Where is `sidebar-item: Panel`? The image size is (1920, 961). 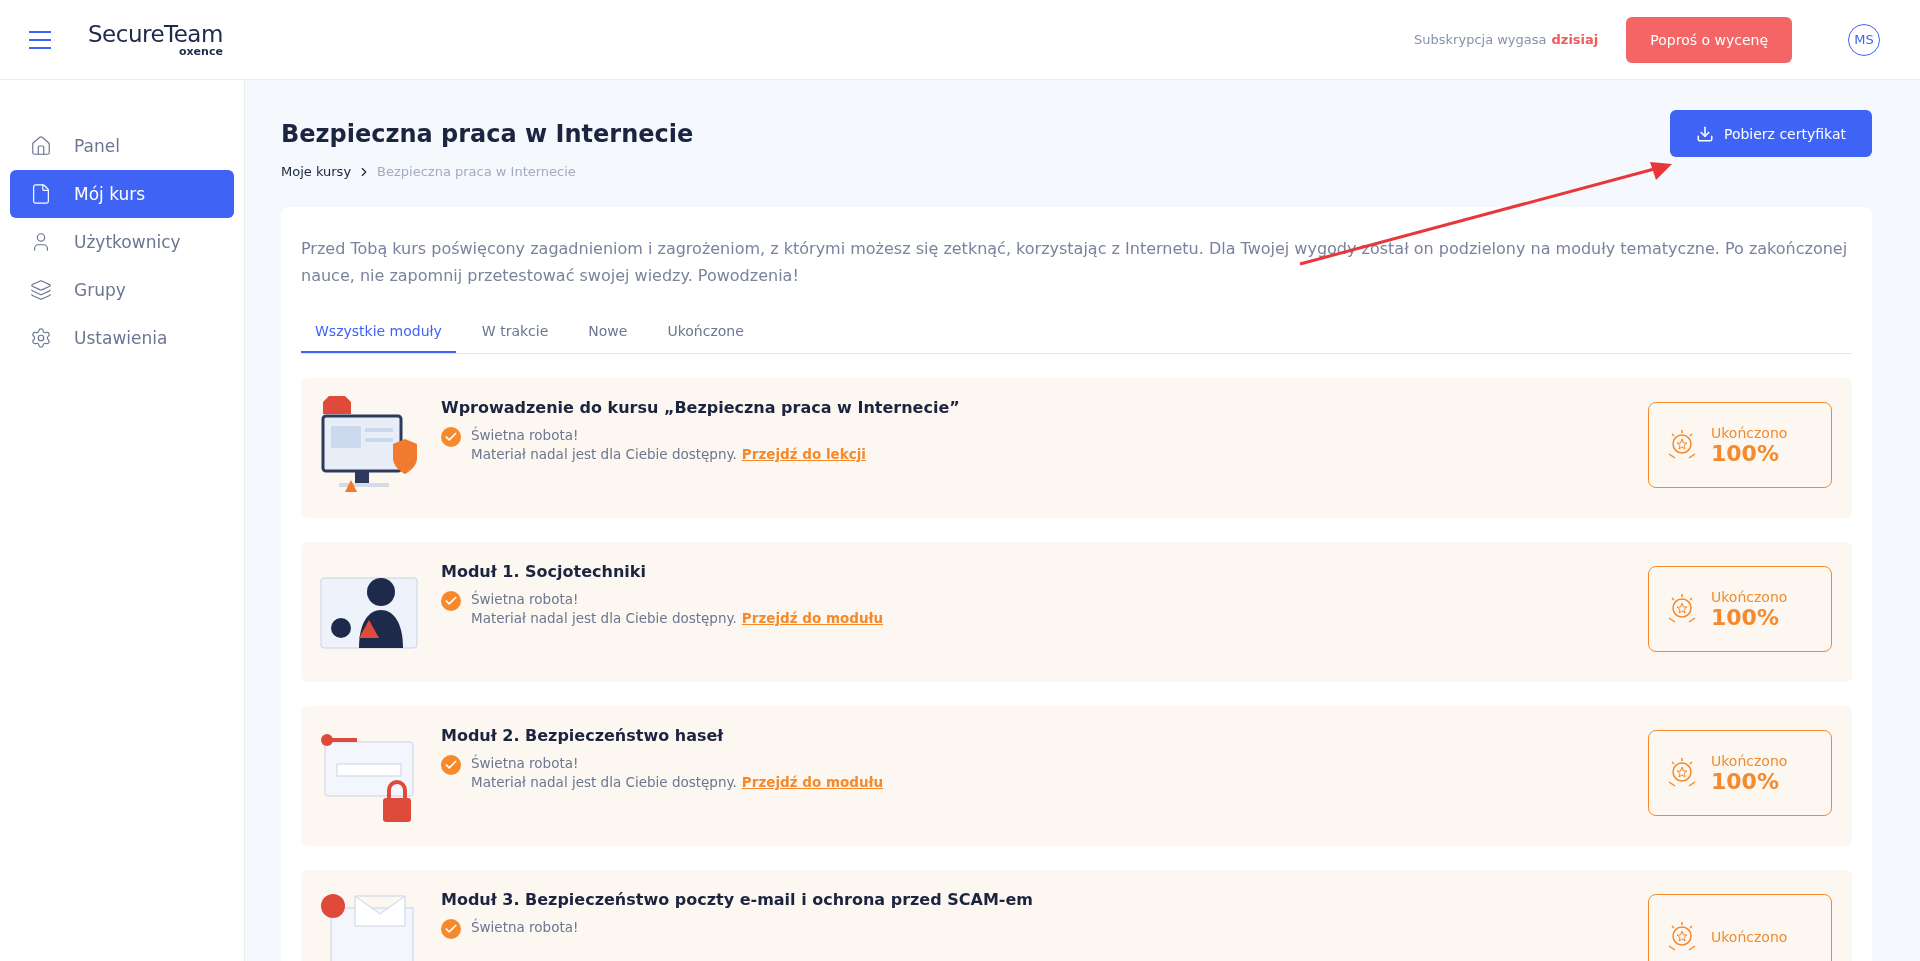
sidebar-item: Panel is located at coordinates (122, 146).